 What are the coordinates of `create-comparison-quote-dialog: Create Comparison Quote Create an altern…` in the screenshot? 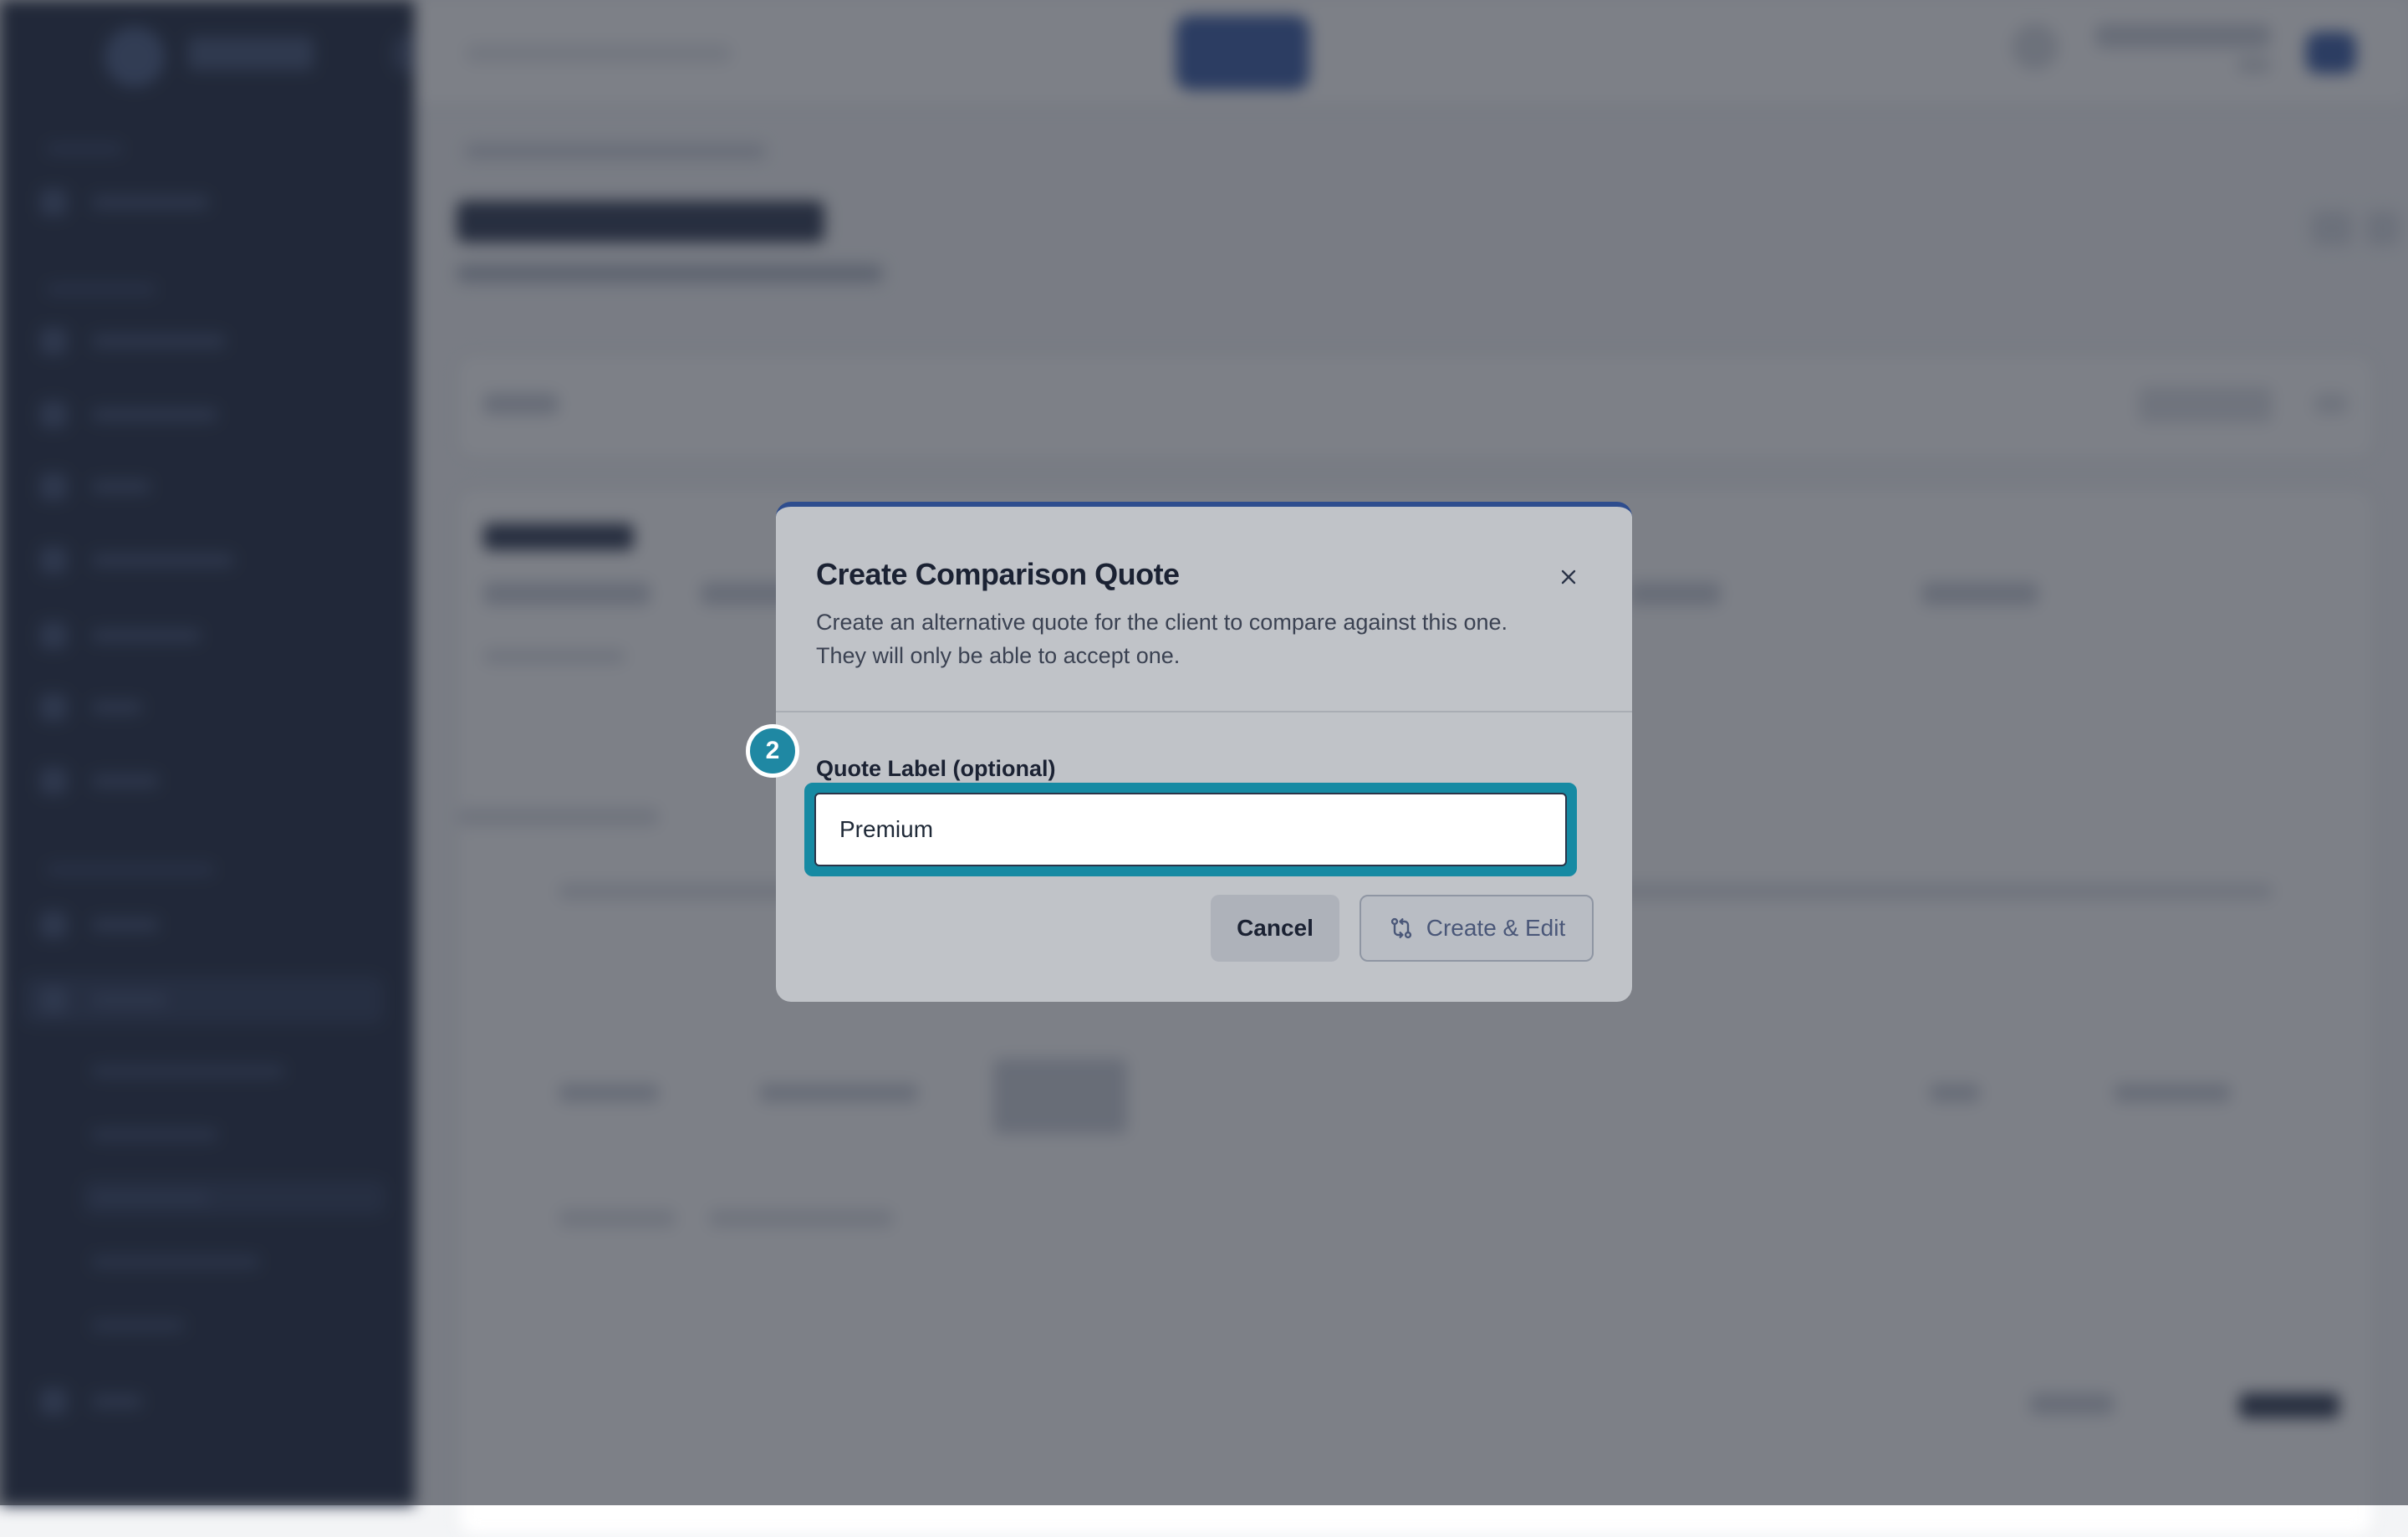 It's located at (1204, 752).